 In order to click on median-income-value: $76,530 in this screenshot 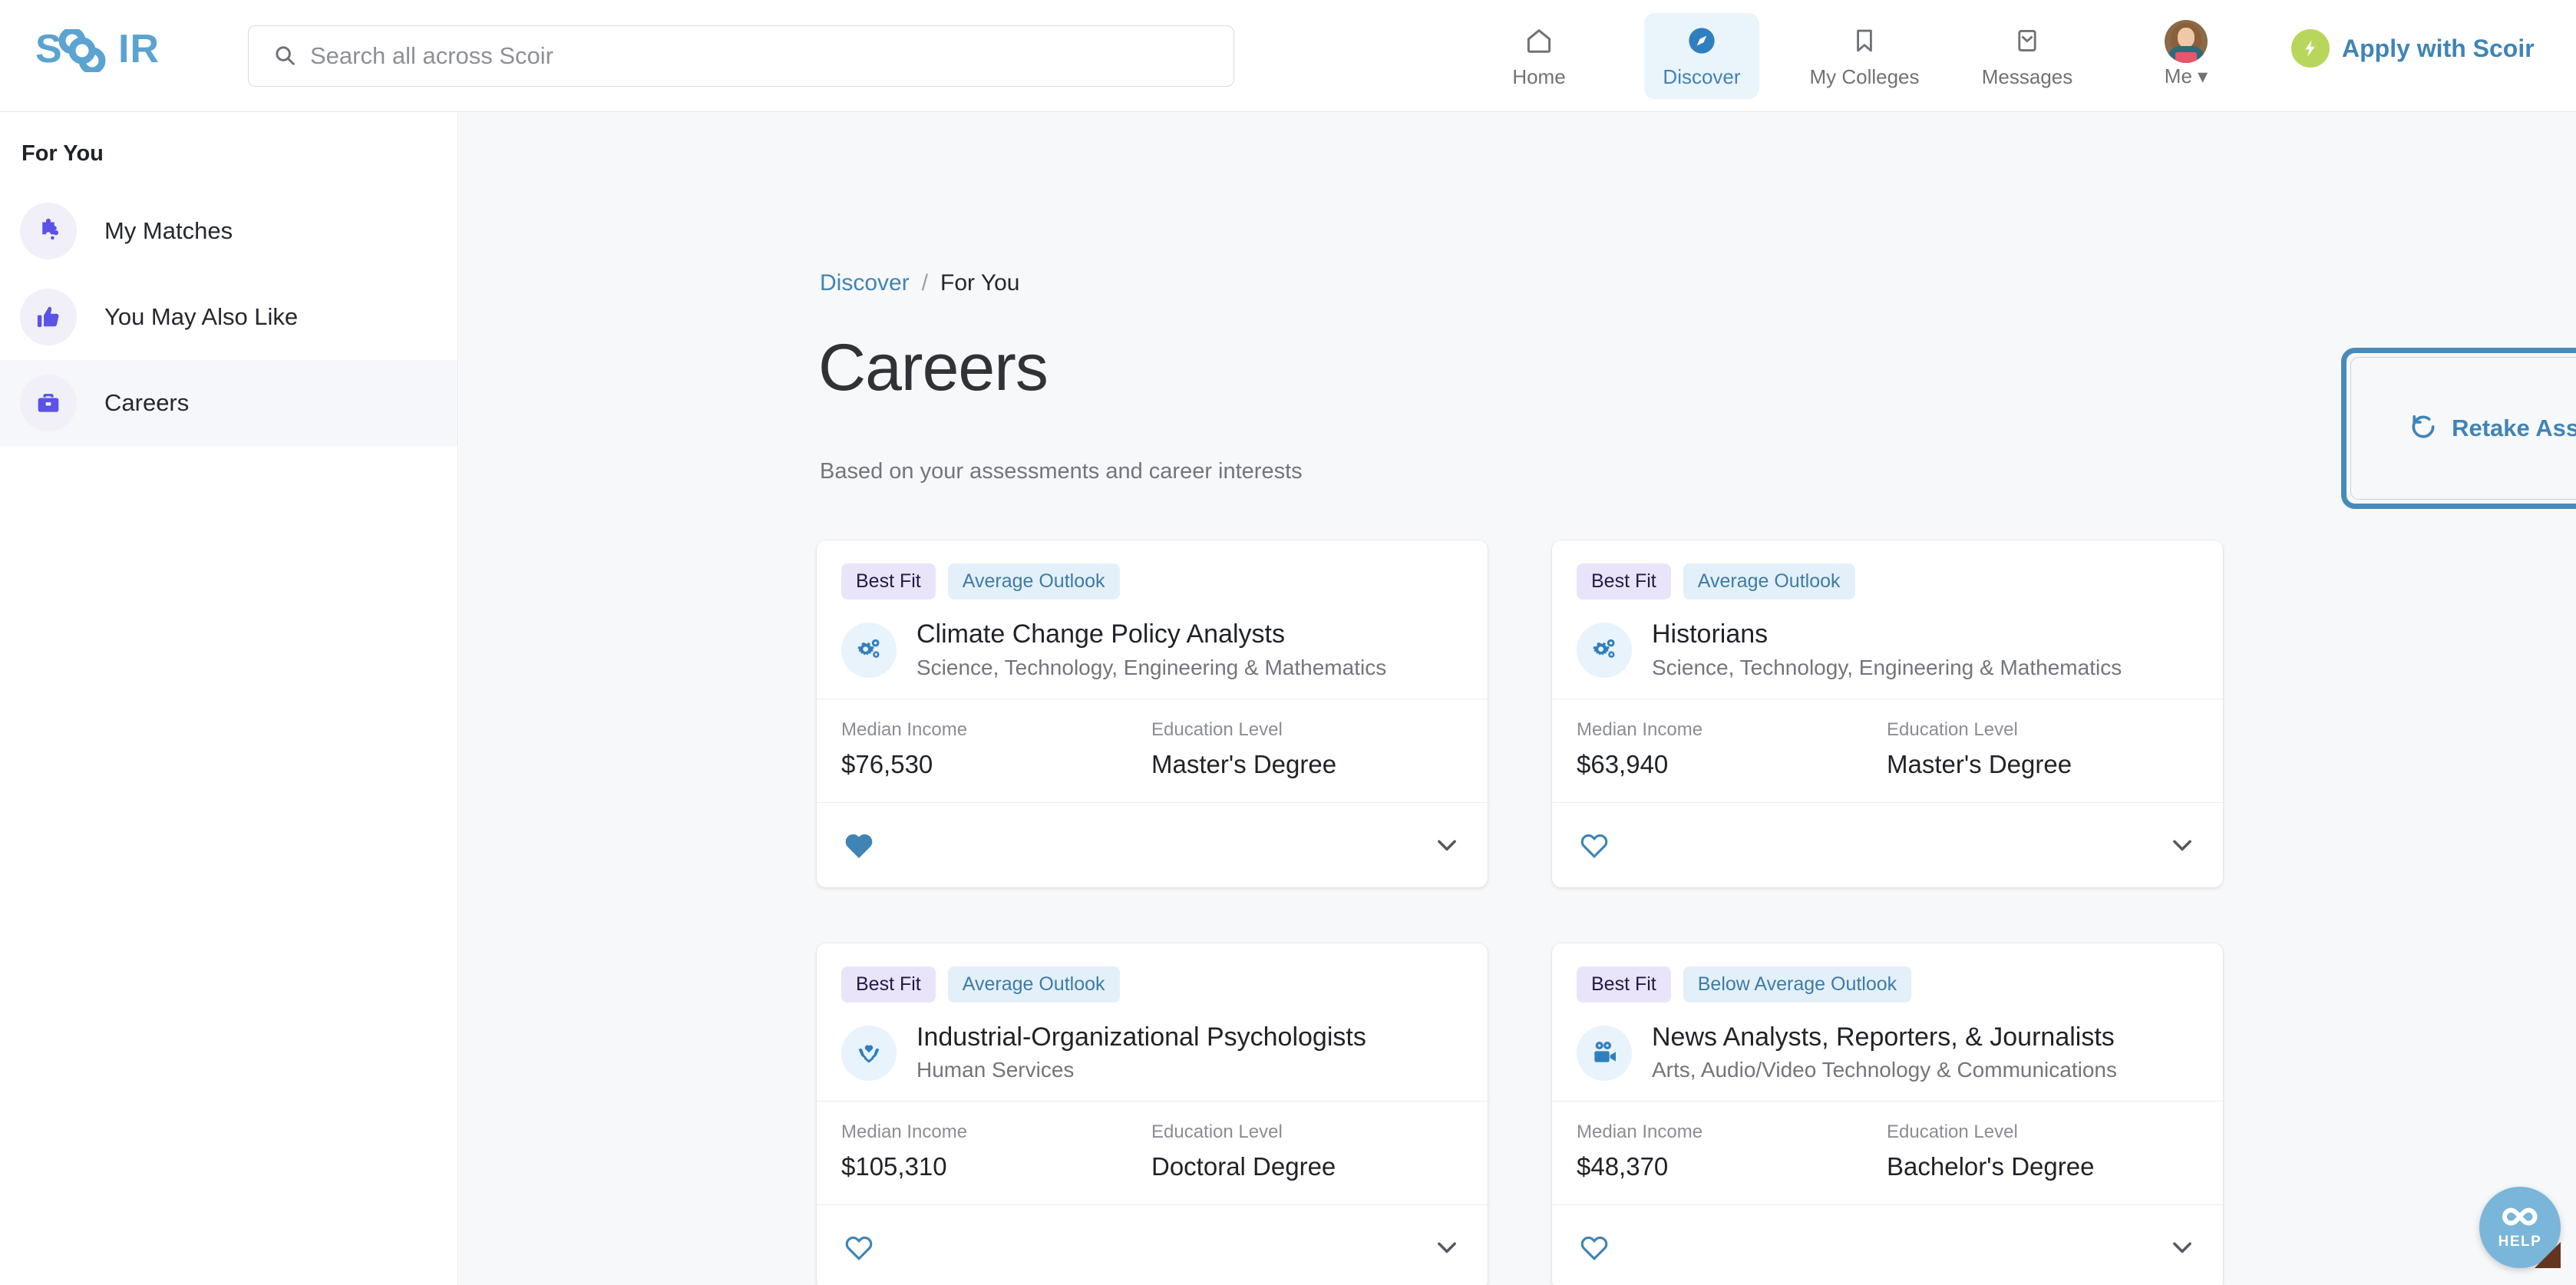, I will do `click(887, 764)`.